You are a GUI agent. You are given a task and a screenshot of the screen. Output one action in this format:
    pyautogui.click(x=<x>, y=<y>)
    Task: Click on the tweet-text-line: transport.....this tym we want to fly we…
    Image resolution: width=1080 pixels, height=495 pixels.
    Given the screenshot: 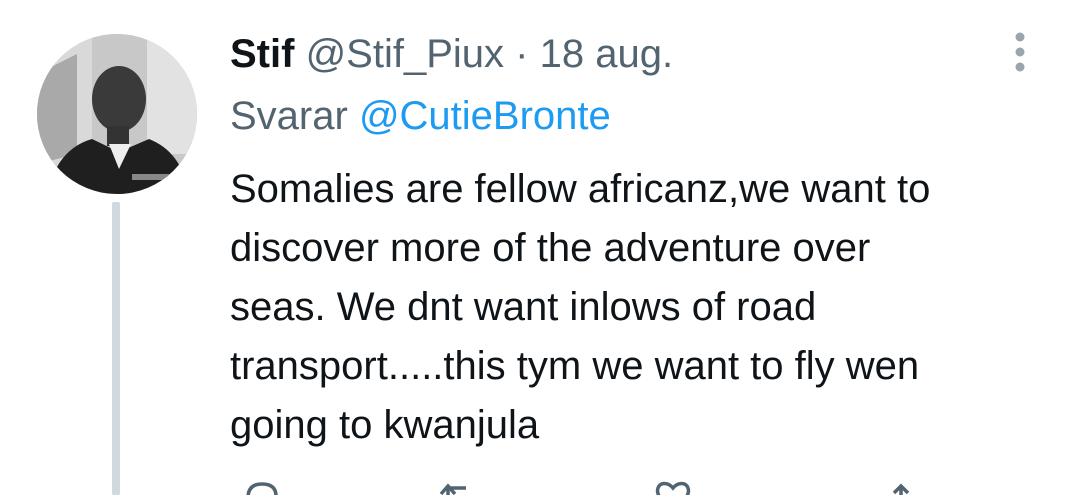 What is the action you would take?
    pyautogui.click(x=575, y=366)
    